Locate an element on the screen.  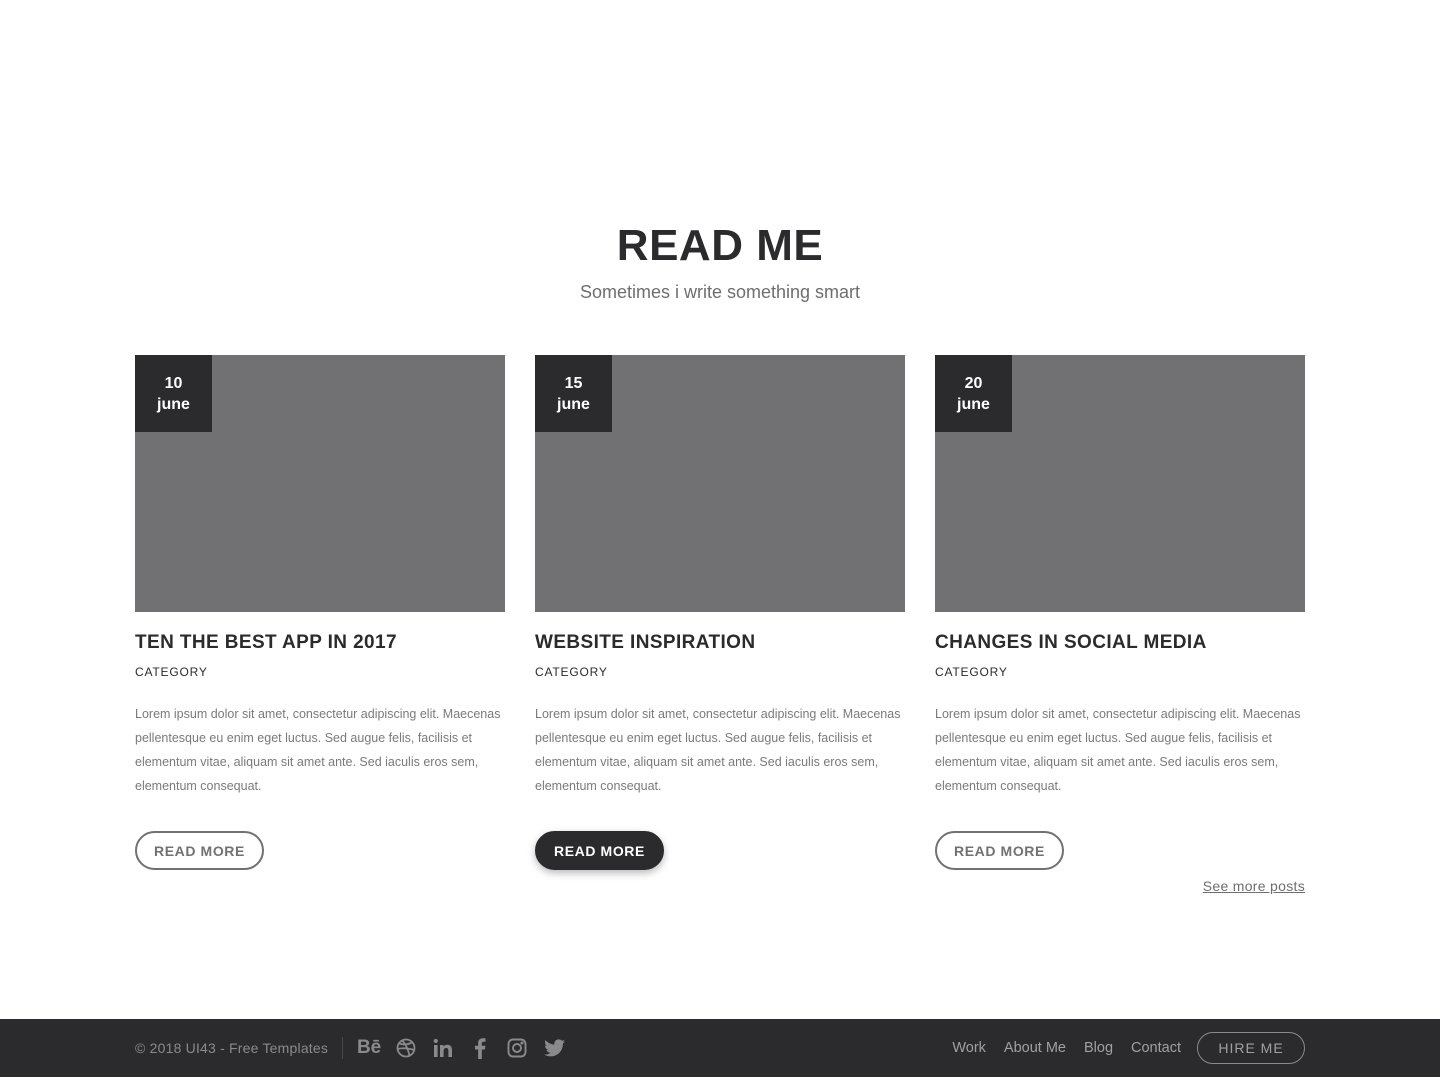
date-badge: 20 june is located at coordinates (973, 393).